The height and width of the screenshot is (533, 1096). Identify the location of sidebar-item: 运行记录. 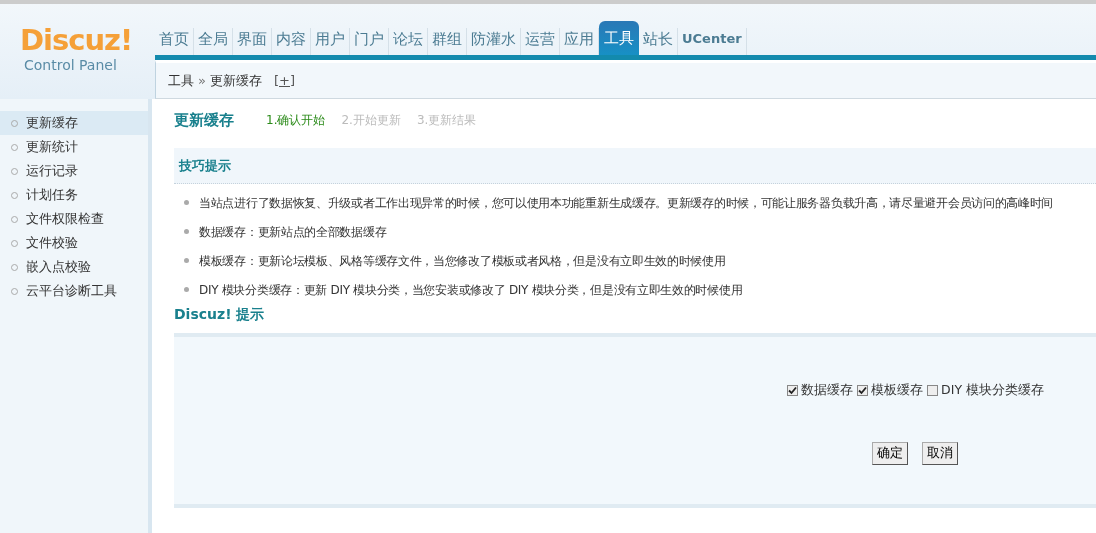
(74, 171).